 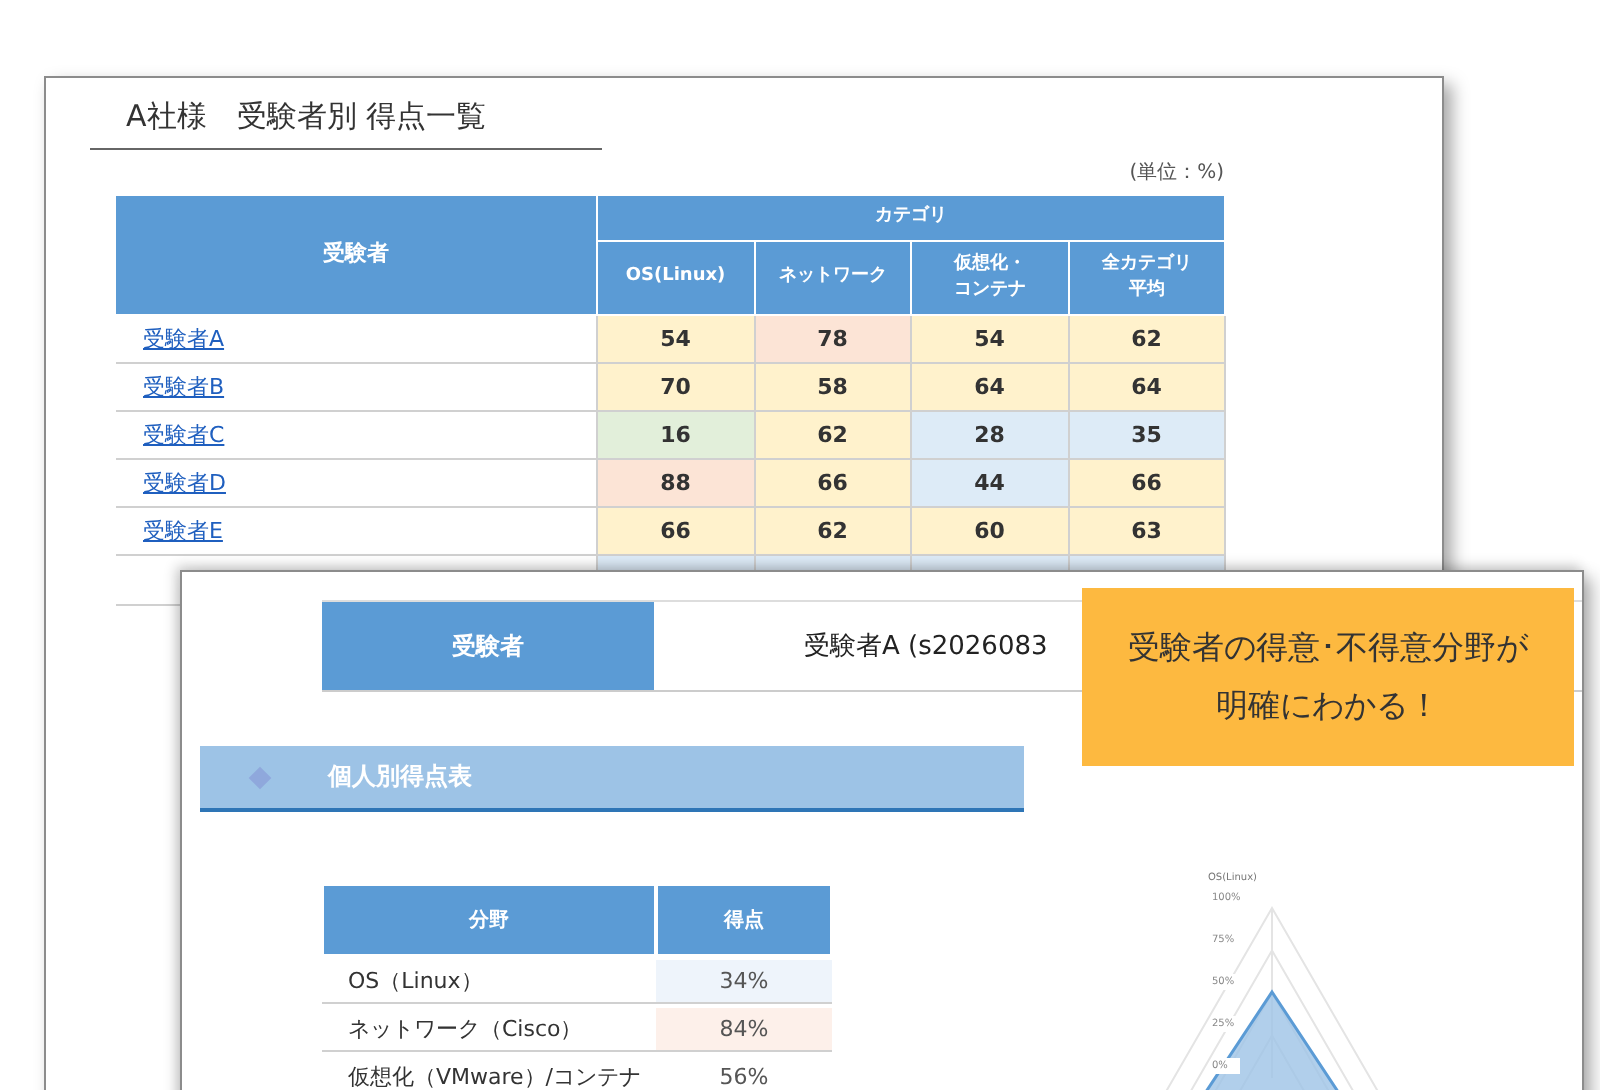 What do you see at coordinates (1146, 531) in the screenshot?
I see `table-cell: 63` at bounding box center [1146, 531].